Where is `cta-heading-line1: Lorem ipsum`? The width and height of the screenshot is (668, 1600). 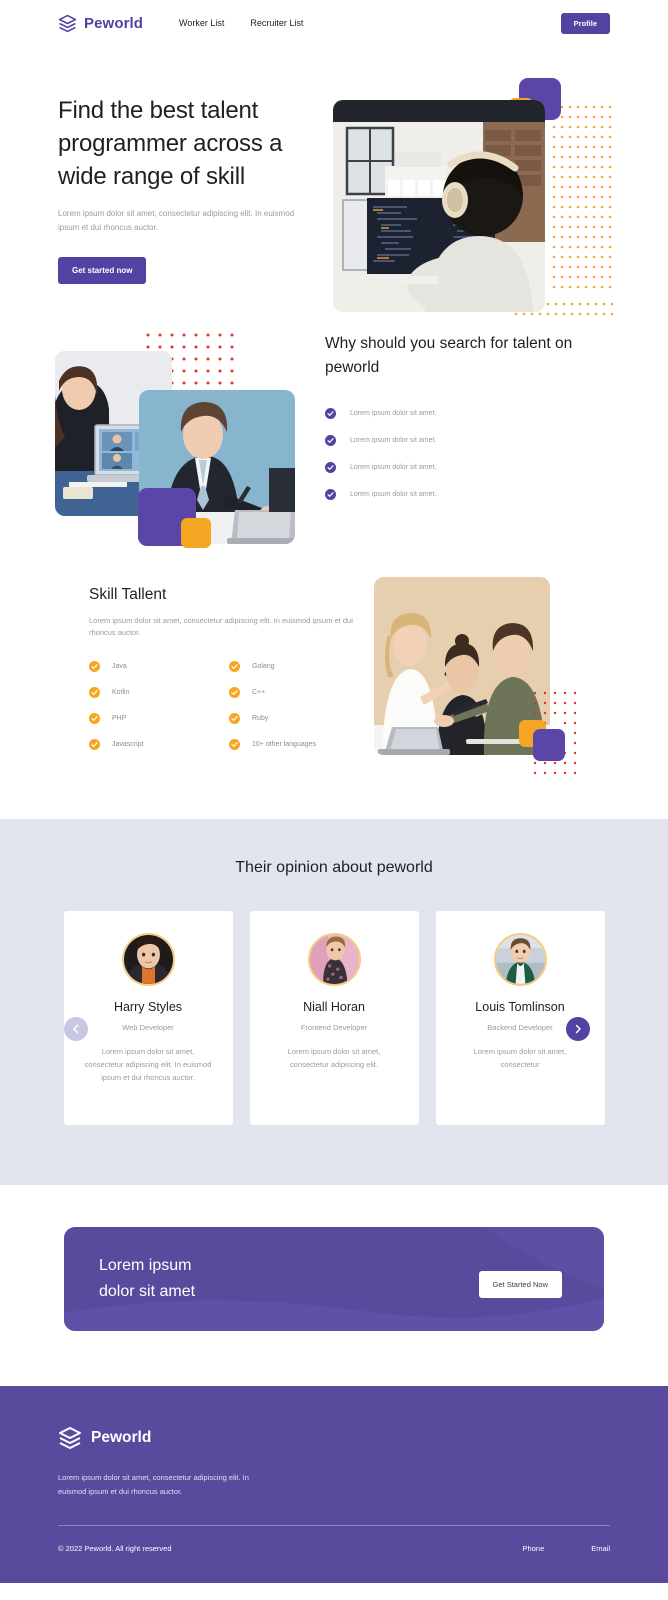
cta-heading-line1: Lorem ipsum is located at coordinates (145, 1265).